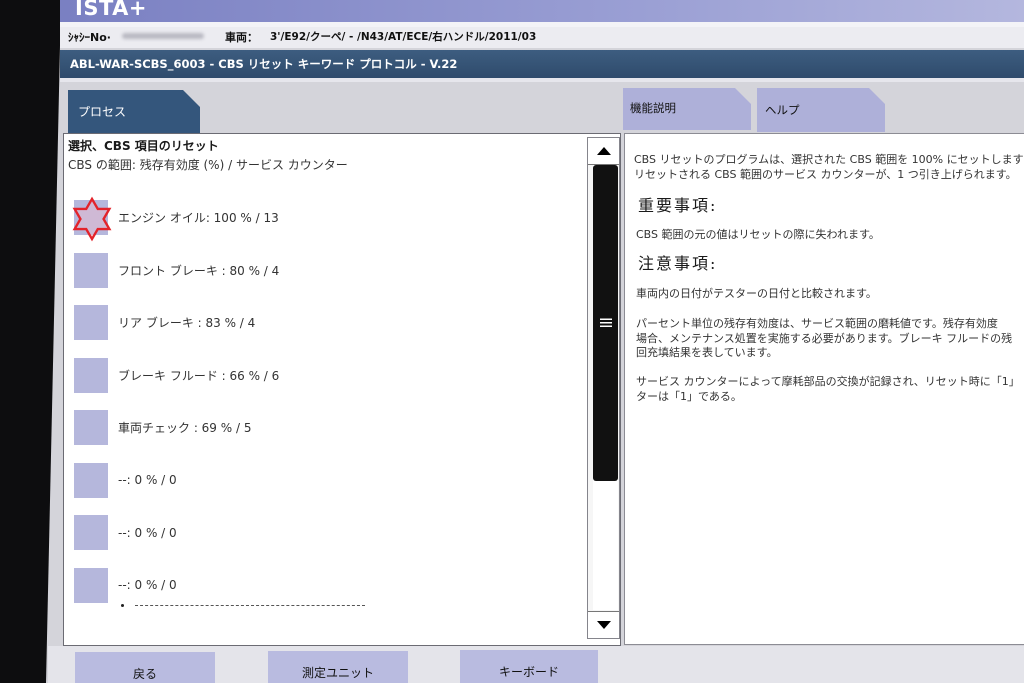  What do you see at coordinates (143, 146) in the screenshot?
I see `process-heading: 選択、CBS 項目のリセット` at bounding box center [143, 146].